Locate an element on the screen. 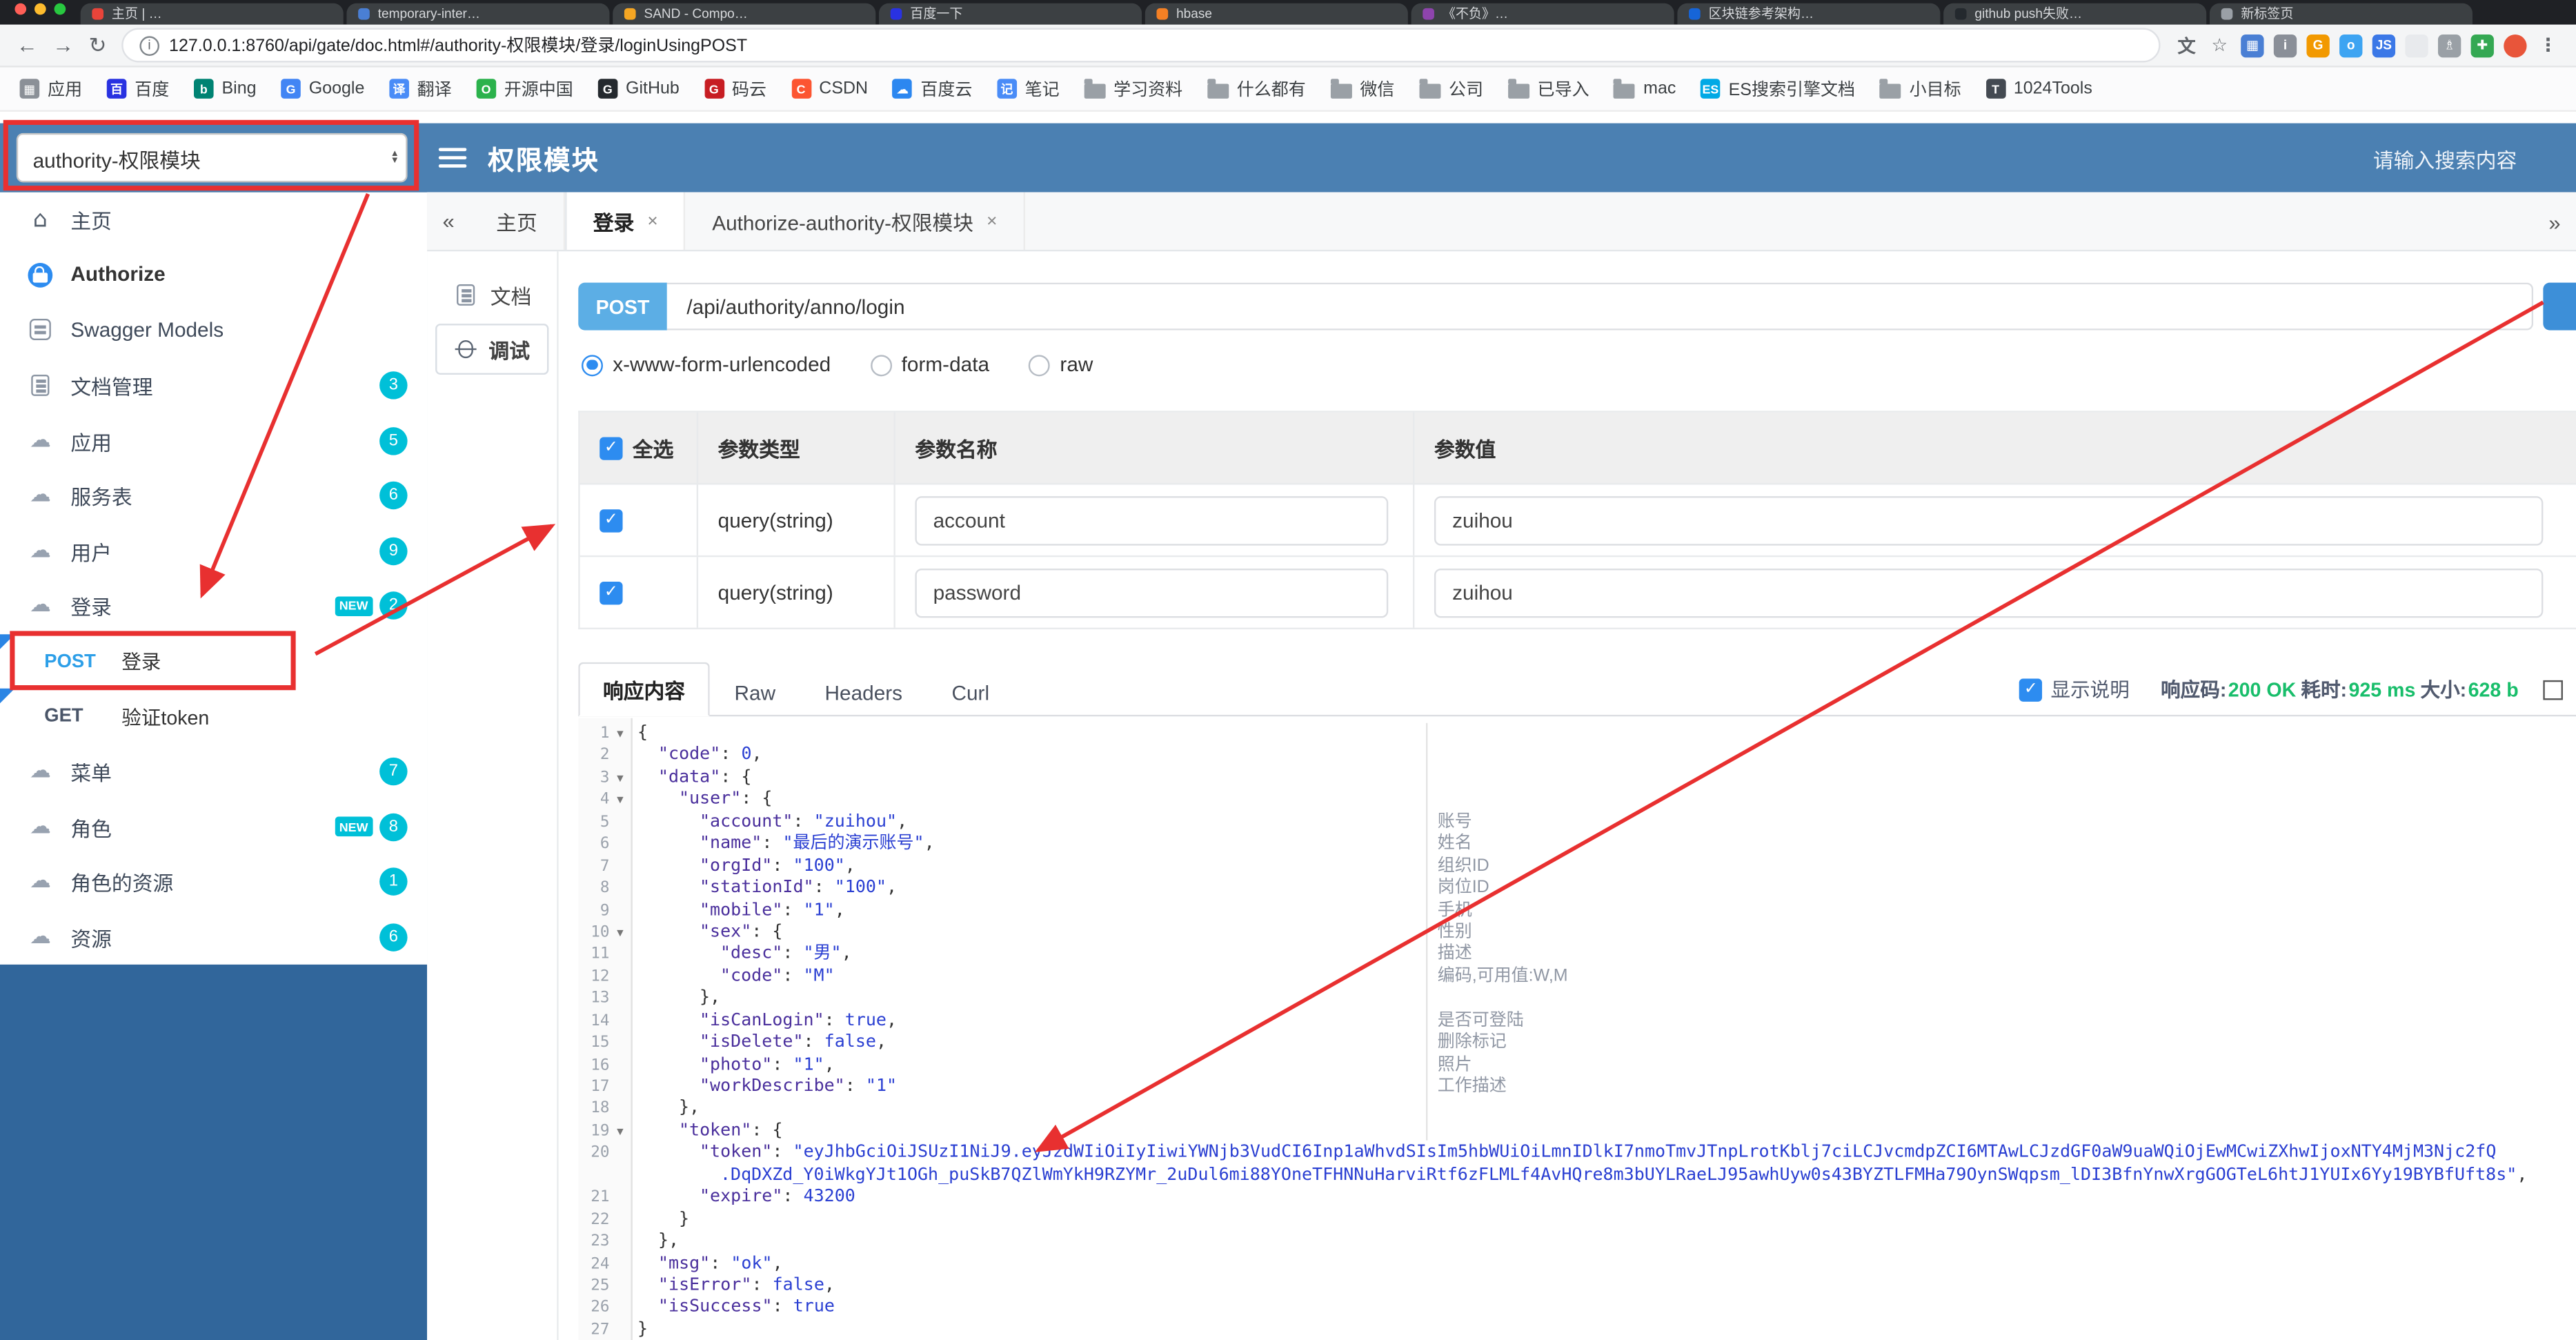 Image resolution: width=2576 pixels, height=1340 pixels. sidebar-item: ☁ 应用 5 is located at coordinates (213, 441).